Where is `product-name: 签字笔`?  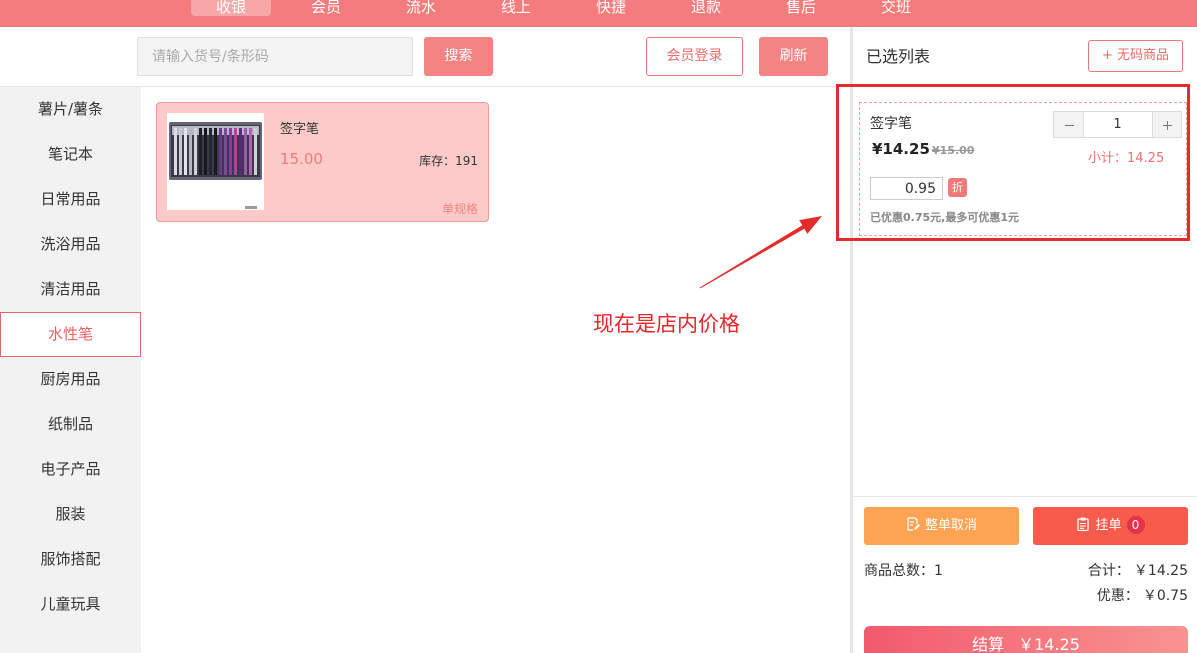
product-name: 签字笔 is located at coordinates (300, 129).